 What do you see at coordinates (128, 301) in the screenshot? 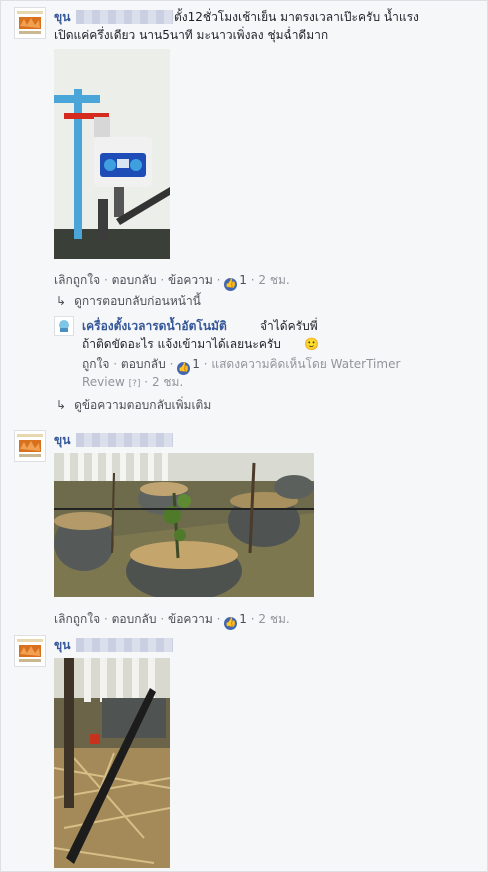
I see `view-previous-replies: ↳ ดูการตอบกลับก่อนหน้านี้` at bounding box center [128, 301].